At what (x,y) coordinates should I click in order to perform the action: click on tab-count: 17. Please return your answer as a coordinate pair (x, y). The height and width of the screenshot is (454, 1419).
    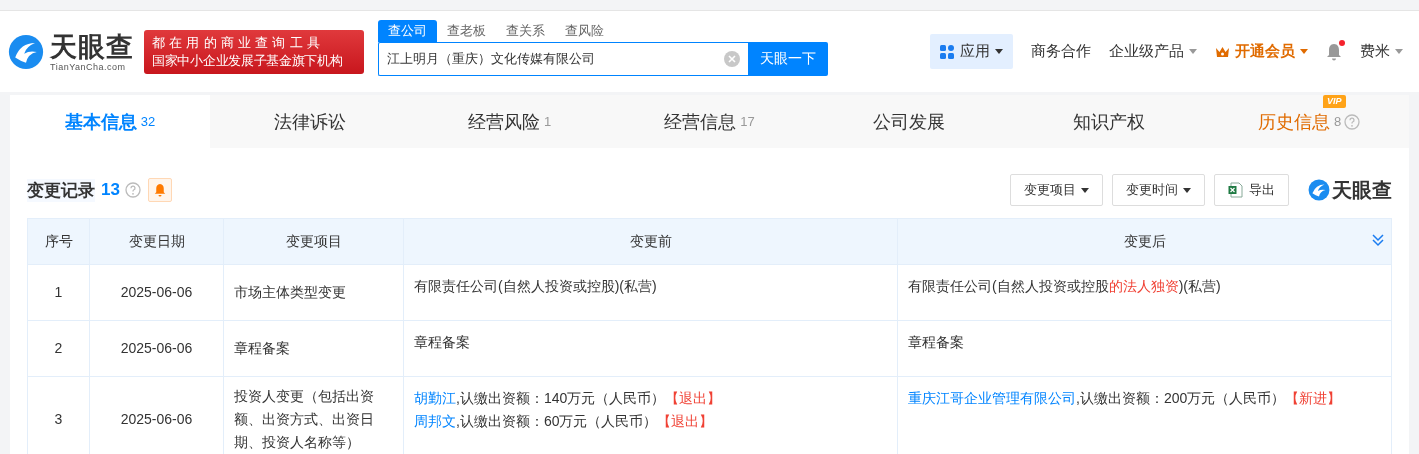
    Looking at the image, I should click on (747, 121).